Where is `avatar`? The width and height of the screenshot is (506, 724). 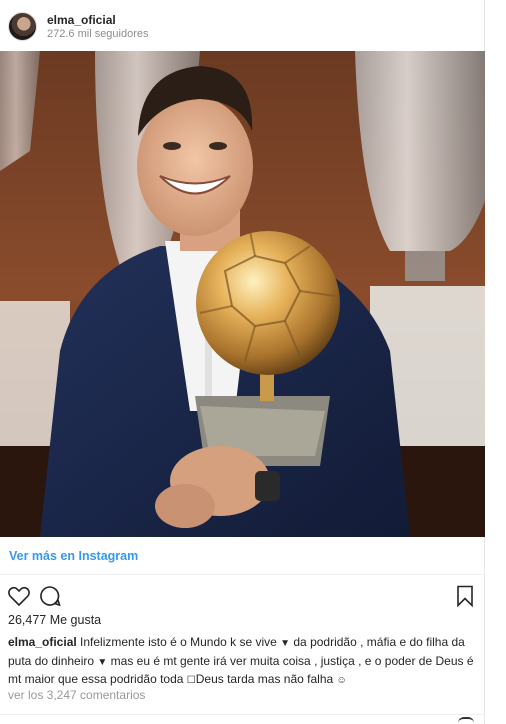
avatar is located at coordinates (22, 26).